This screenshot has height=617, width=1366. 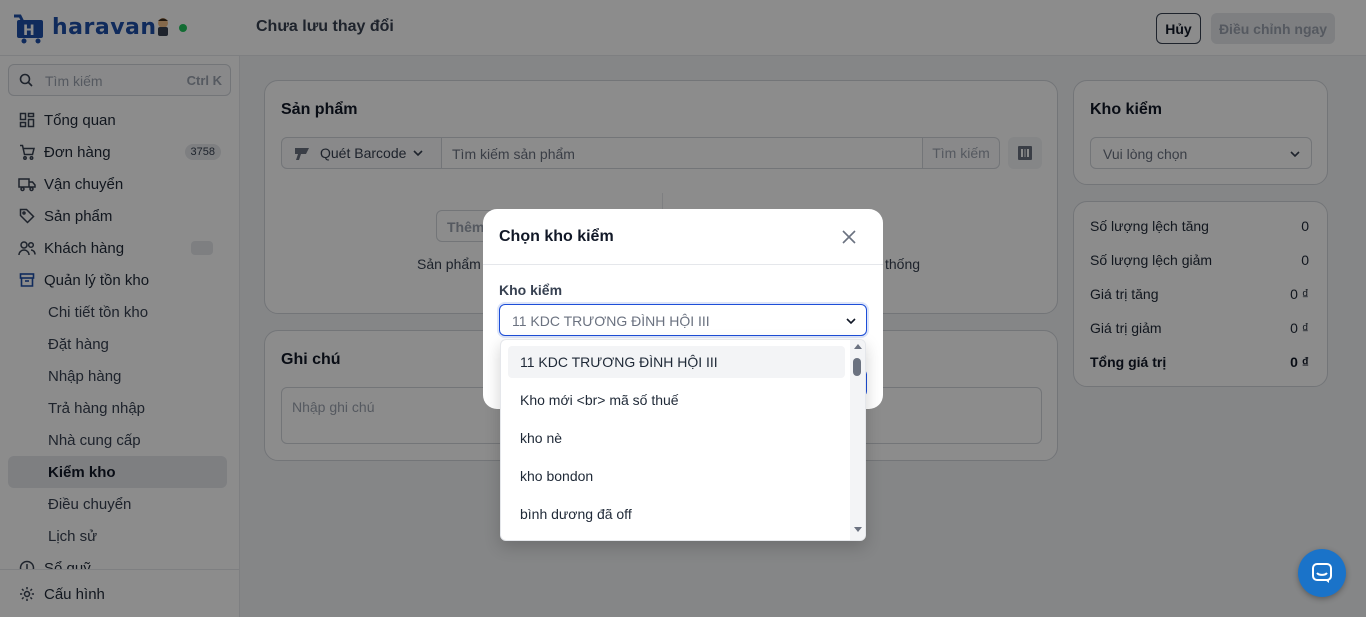 What do you see at coordinates (858, 529) in the screenshot?
I see `scroll-down-icon` at bounding box center [858, 529].